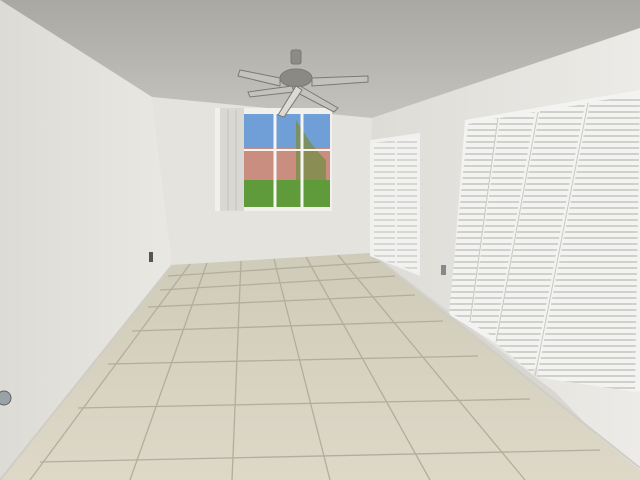  Describe the element at coordinates (395, 204) in the screenshot. I see `back-closet` at that location.